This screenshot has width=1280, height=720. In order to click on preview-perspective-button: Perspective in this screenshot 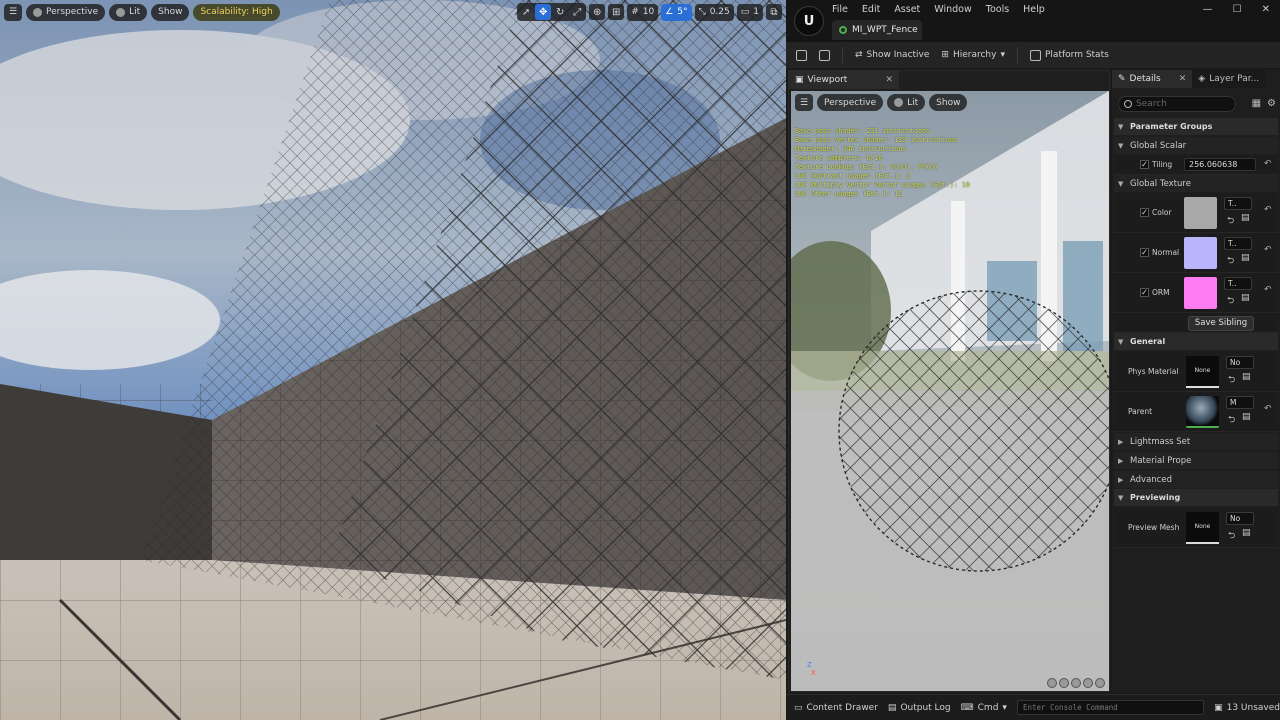, I will do `click(850, 102)`.